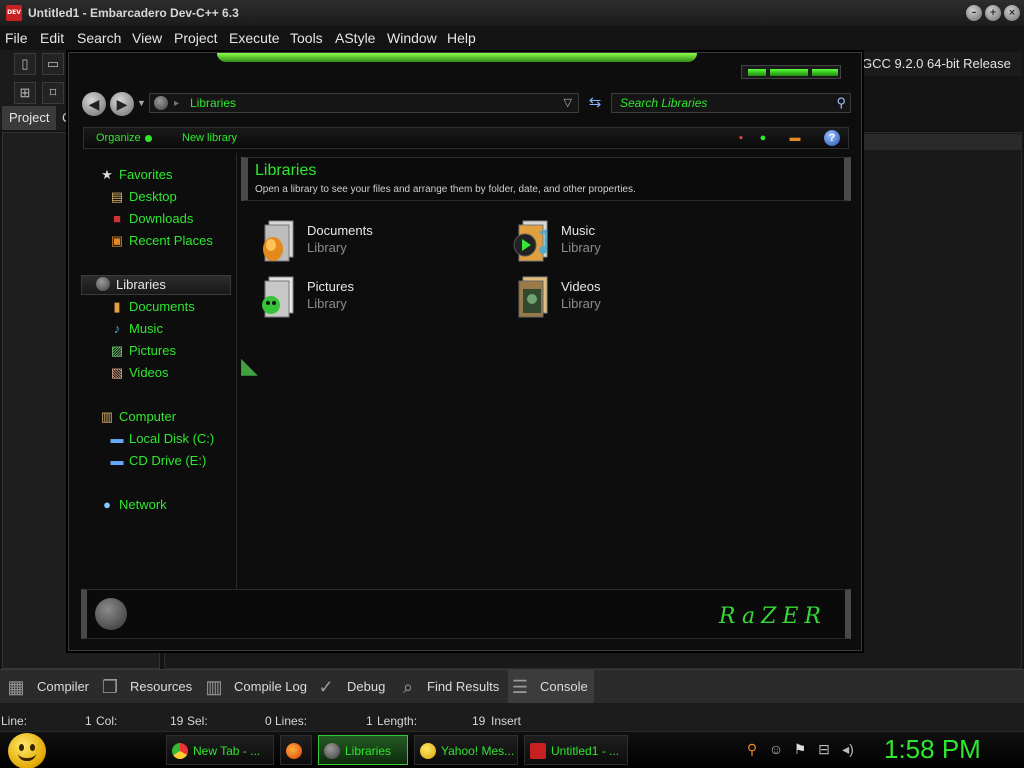 This screenshot has width=1024, height=768. What do you see at coordinates (629, 244) in the screenshot?
I see `library-music: Music Library` at bounding box center [629, 244].